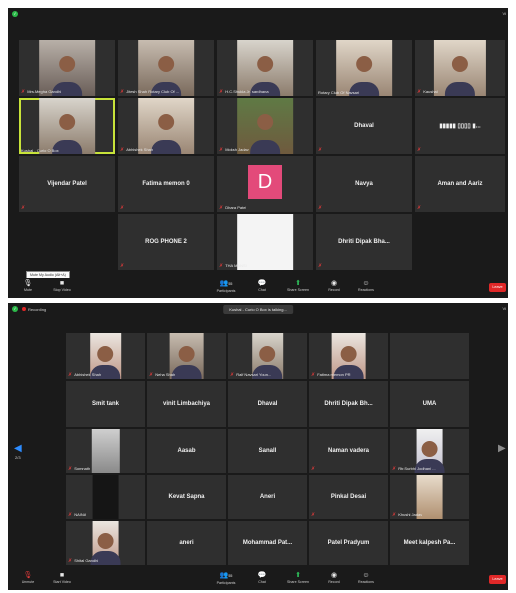  Describe the element at coordinates (258, 16) in the screenshot. I see `top-bar: ✓ Vi` at that location.